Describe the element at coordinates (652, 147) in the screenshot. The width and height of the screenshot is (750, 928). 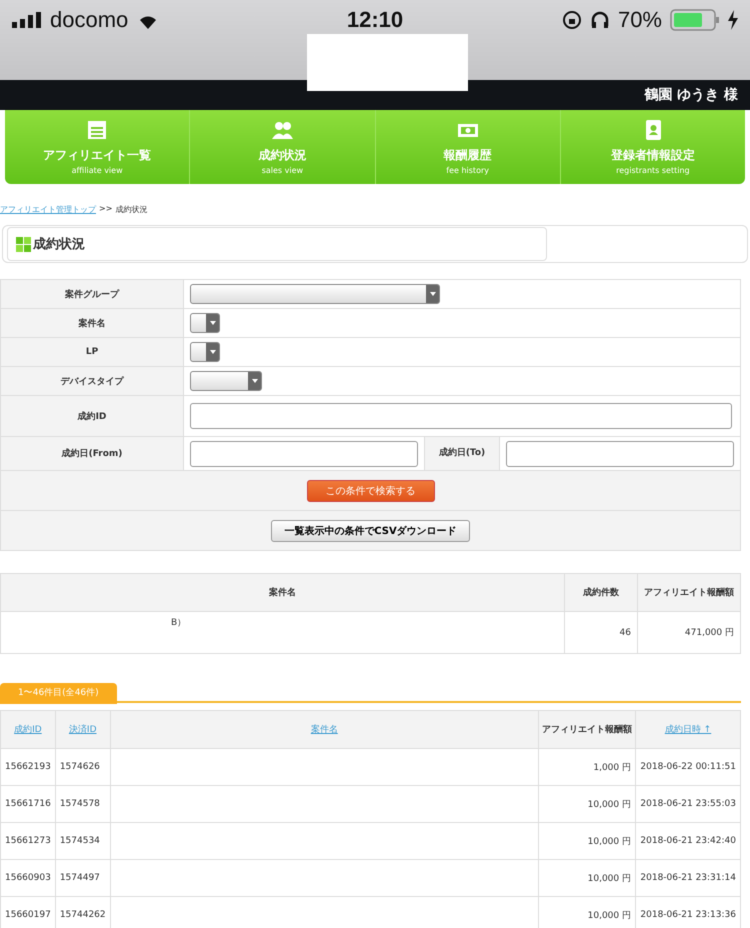
I see `nav-tab: 登録者情報設定 registrants setting` at that location.